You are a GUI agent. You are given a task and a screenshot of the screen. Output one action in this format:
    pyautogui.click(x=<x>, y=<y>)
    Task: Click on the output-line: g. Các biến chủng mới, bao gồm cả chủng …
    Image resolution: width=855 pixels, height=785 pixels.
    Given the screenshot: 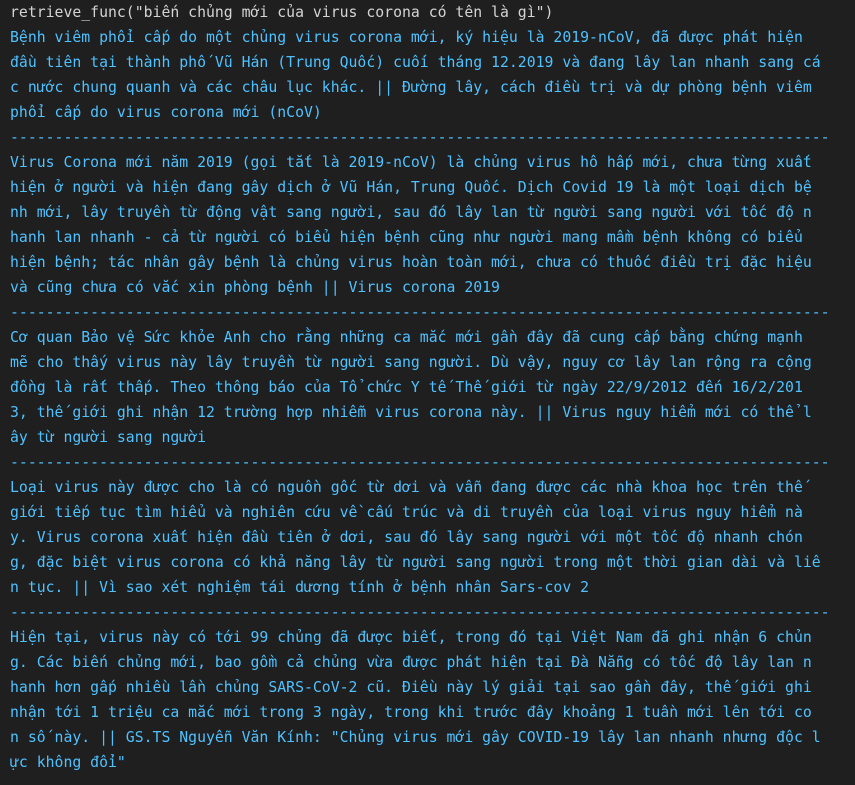 What is the action you would take?
    pyautogui.click(x=411, y=662)
    